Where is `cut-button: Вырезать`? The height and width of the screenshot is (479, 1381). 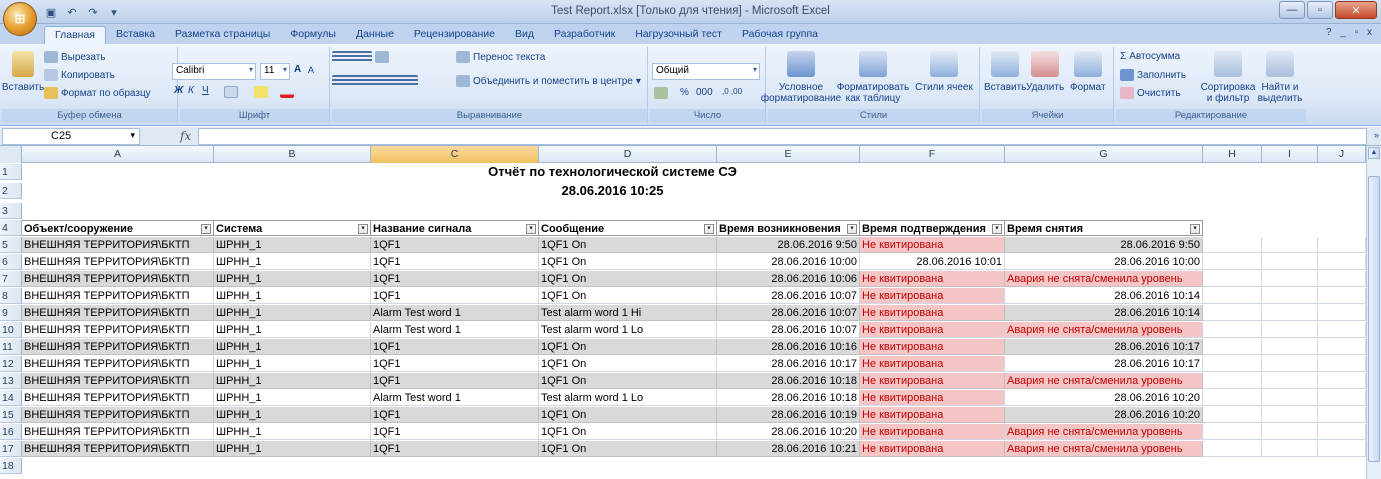 cut-button: Вырезать is located at coordinates (74, 57).